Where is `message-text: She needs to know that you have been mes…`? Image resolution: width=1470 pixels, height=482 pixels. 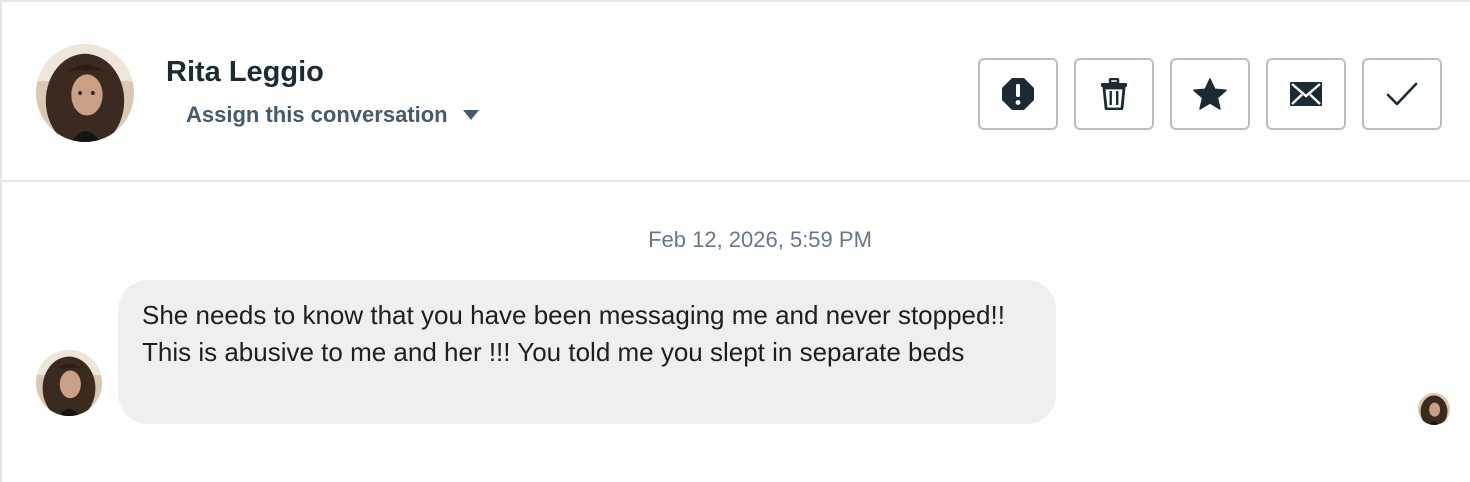
message-text: She needs to know that you have been mes… is located at coordinates (573, 333).